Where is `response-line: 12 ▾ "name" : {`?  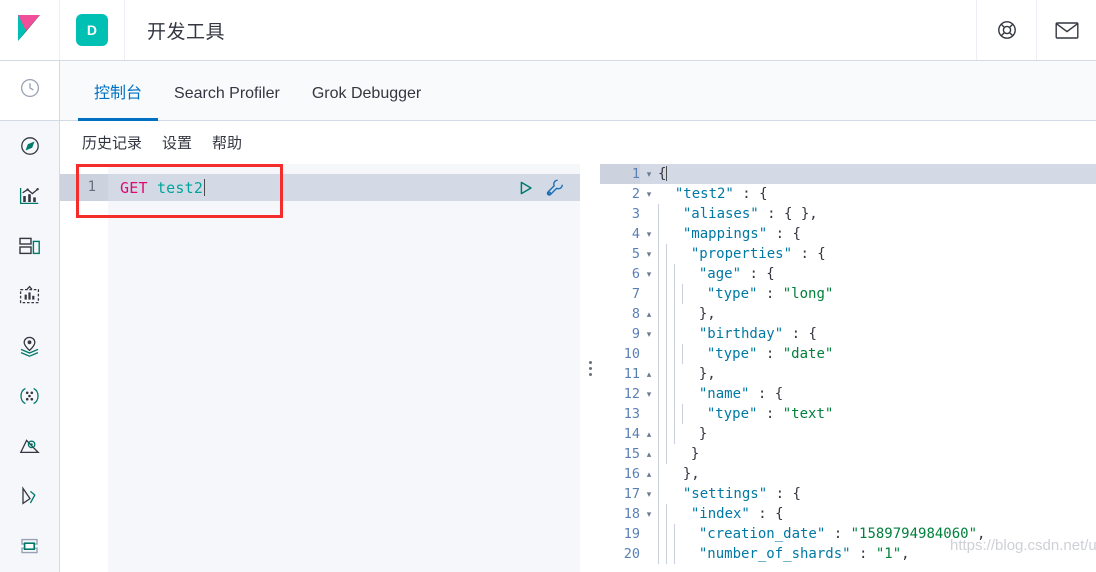
response-line: 12 ▾ "name" : { is located at coordinates (848, 394).